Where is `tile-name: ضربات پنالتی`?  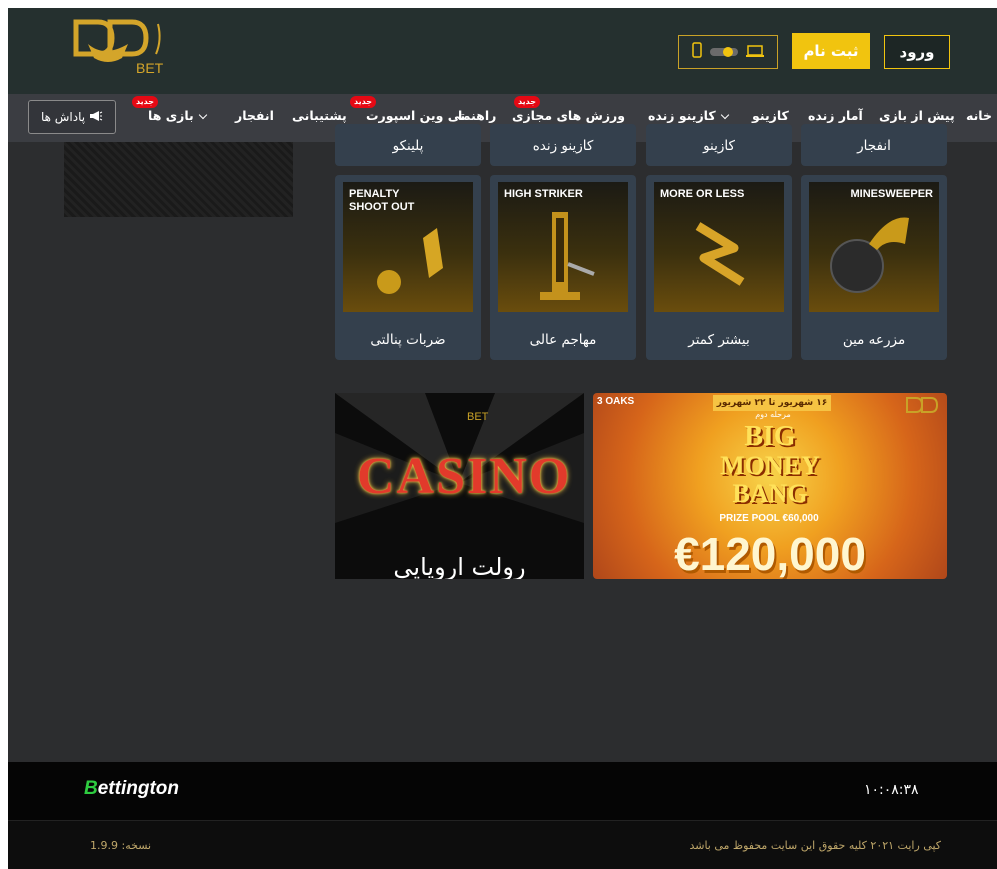
tile-name: ضربات پنالتی is located at coordinates (408, 340).